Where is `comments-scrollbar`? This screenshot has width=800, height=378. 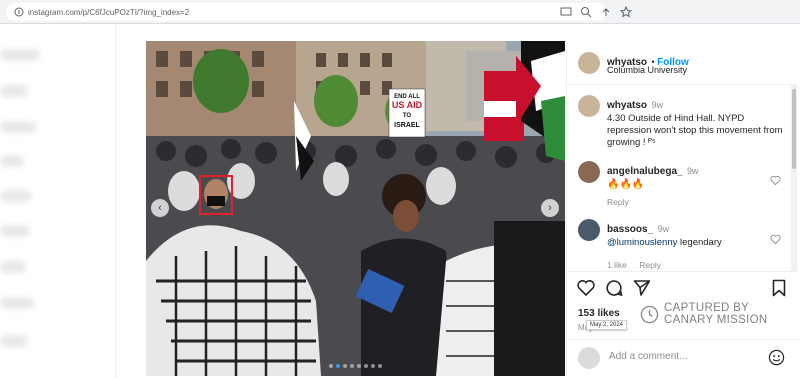
comments-scrollbar is located at coordinates (794, 178).